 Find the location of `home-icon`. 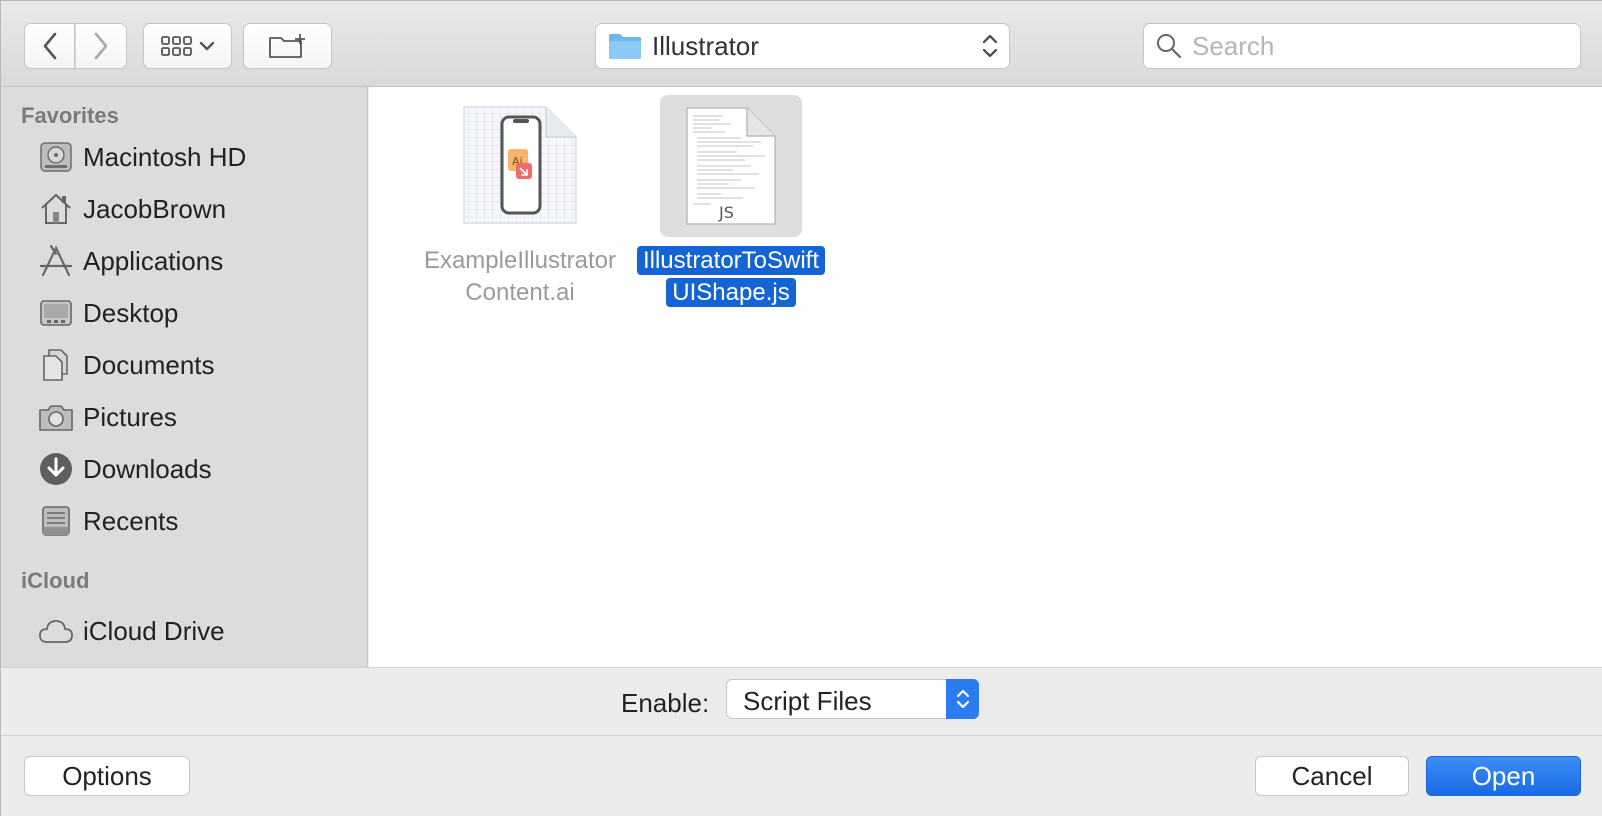

home-icon is located at coordinates (56, 209).